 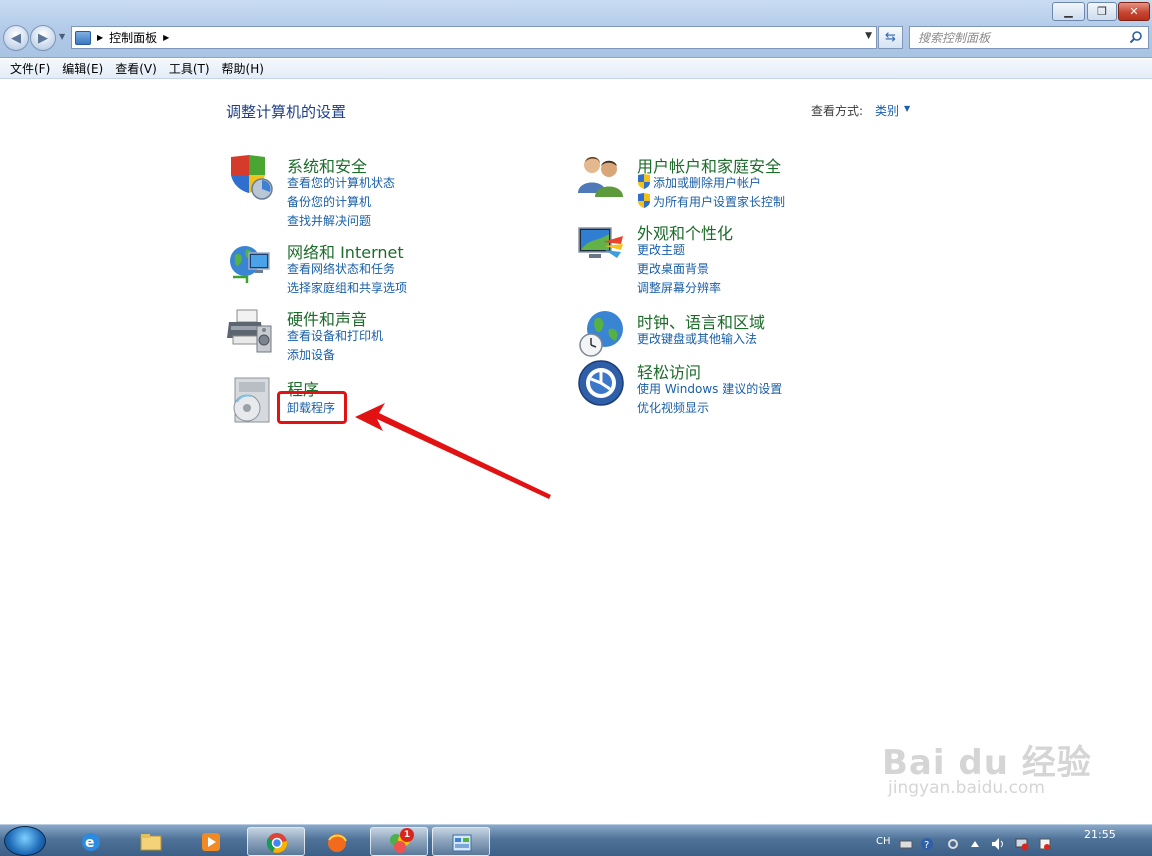 What do you see at coordinates (1068, 11) in the screenshot?
I see `minimize-button: ▁` at bounding box center [1068, 11].